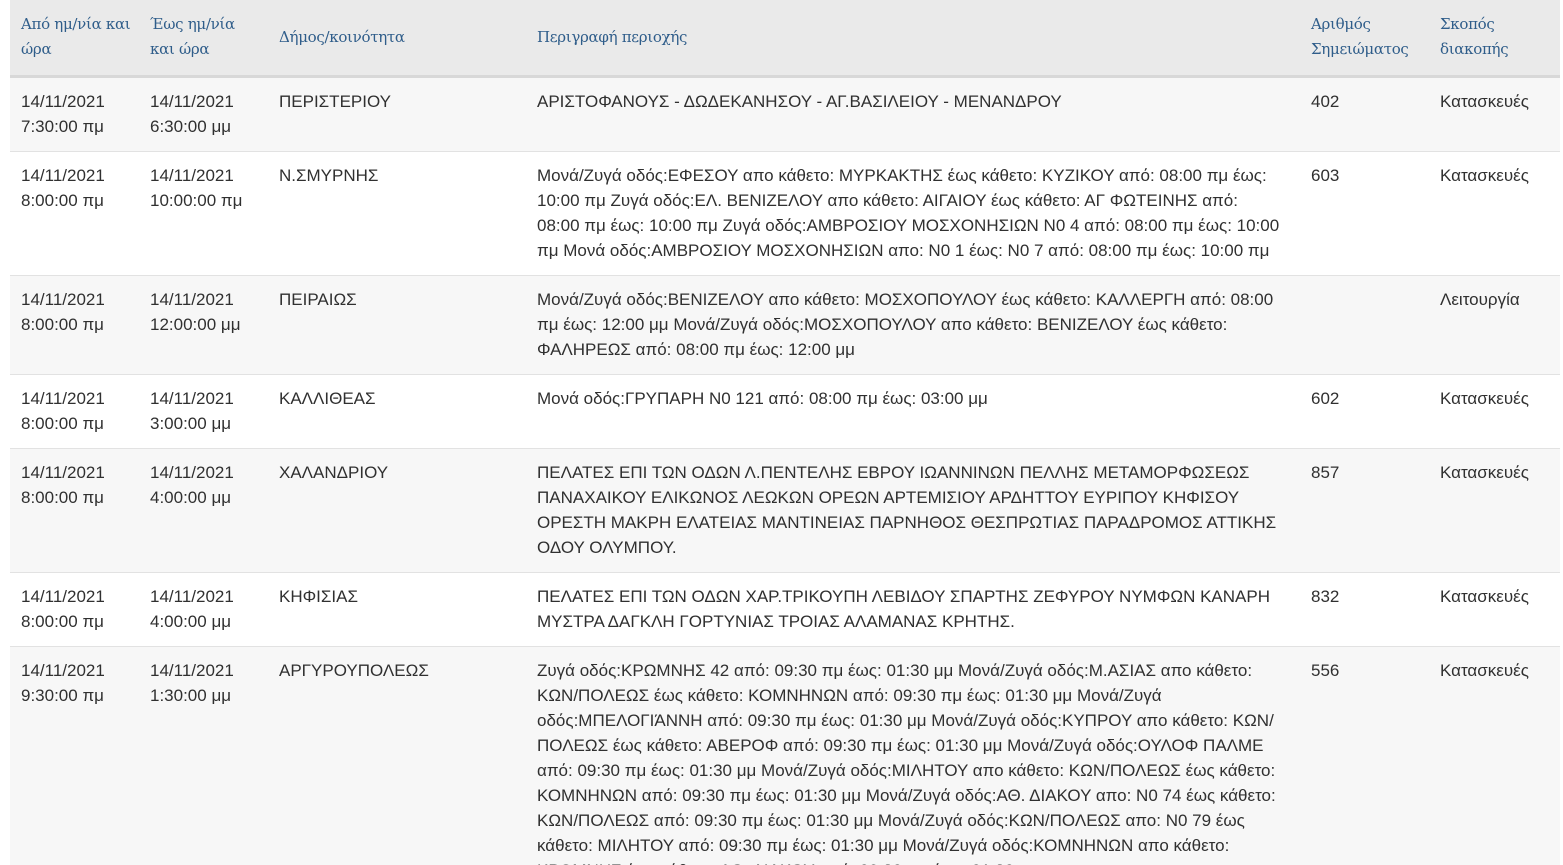 Image resolution: width=1563 pixels, height=865 pixels. What do you see at coordinates (203, 212) in the screenshot?
I see `cell-to: 14/11/2021 10:00:00 πμ` at bounding box center [203, 212].